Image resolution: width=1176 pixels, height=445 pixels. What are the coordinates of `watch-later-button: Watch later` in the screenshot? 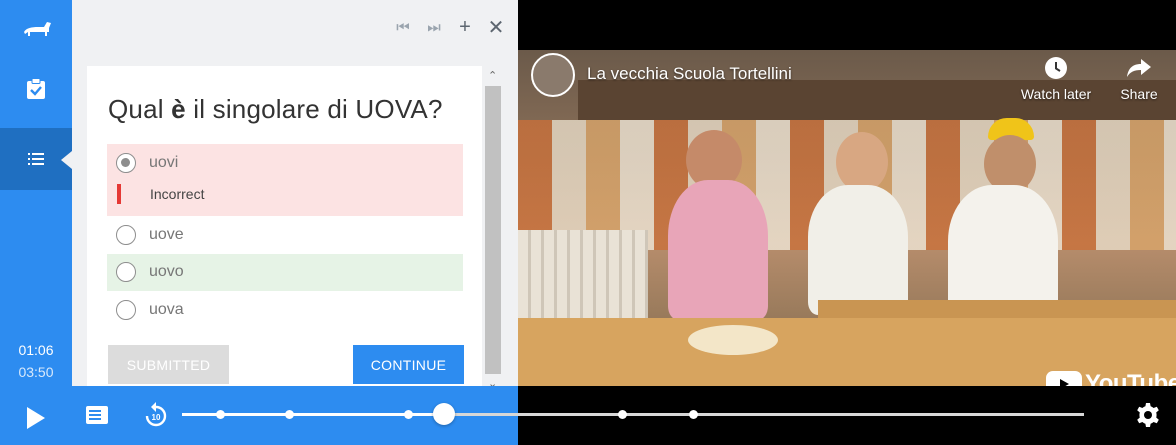 It's located at (1056, 79).